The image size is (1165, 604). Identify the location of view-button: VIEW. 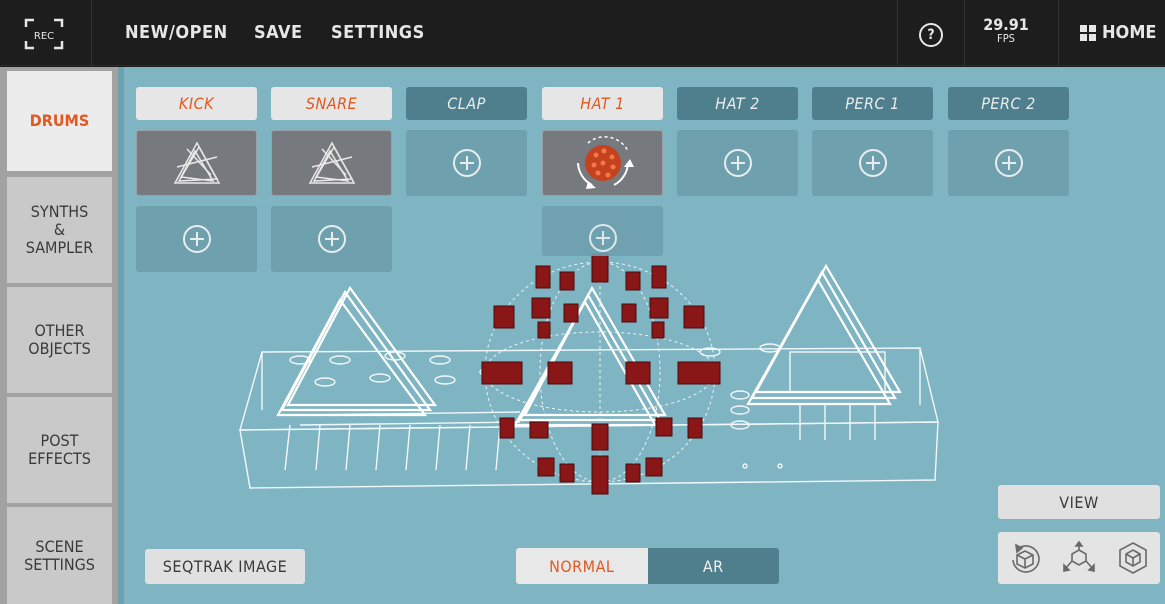
(1079, 502).